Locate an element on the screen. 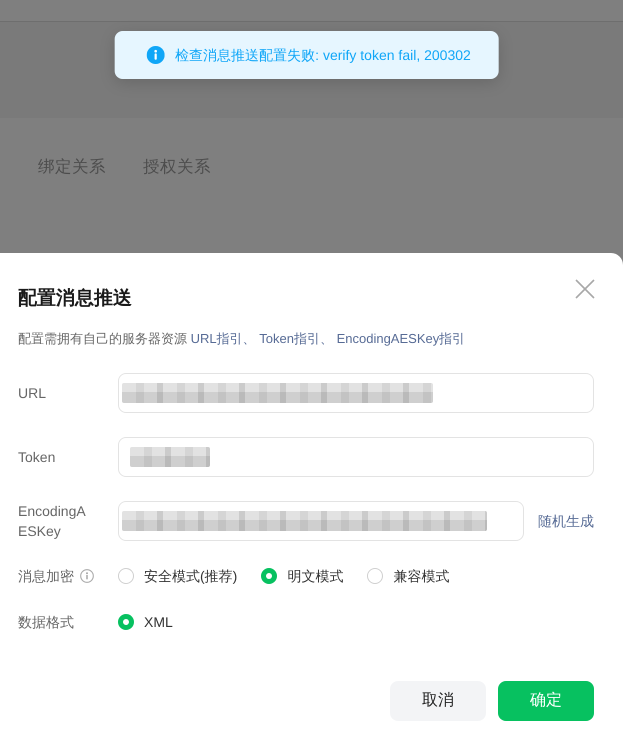  dialog-description: 配置需拥有自己的服务器资源 URL指引、 Token指引、 EncodingAESKey指引 is located at coordinates (242, 339).